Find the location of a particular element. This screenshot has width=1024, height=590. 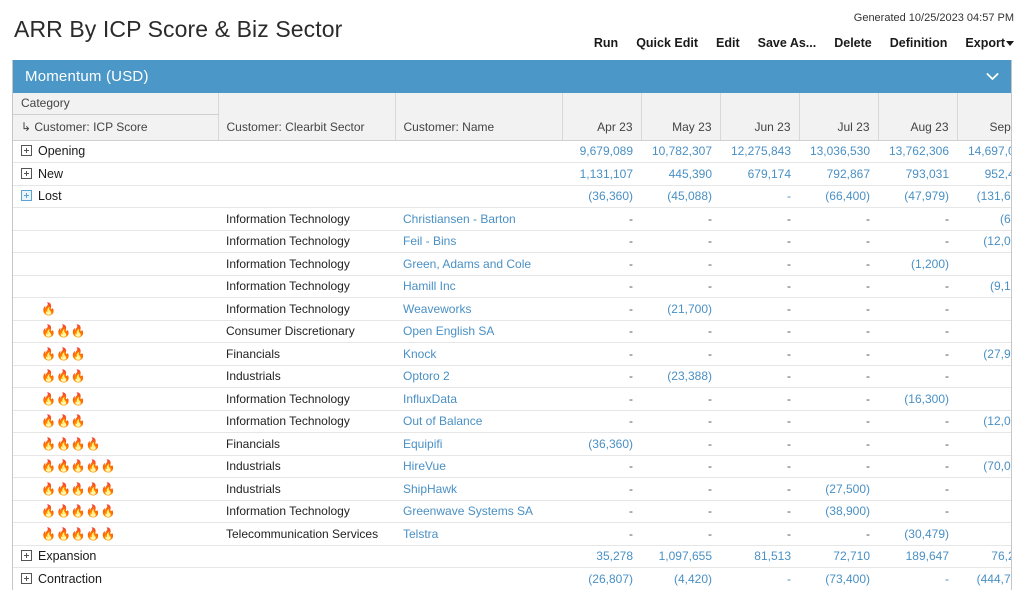

cell-month-2: 1,097,655 is located at coordinates (680, 556).